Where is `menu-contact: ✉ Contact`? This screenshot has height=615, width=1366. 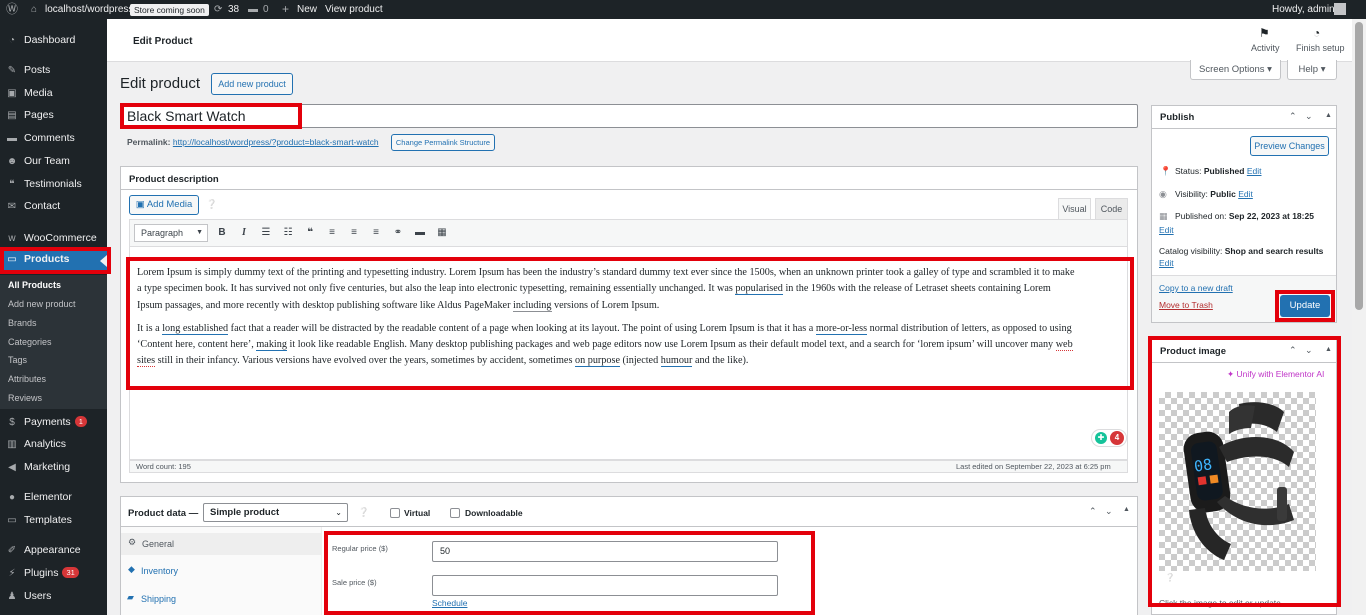 menu-contact: ✉ Contact is located at coordinates (53, 207).